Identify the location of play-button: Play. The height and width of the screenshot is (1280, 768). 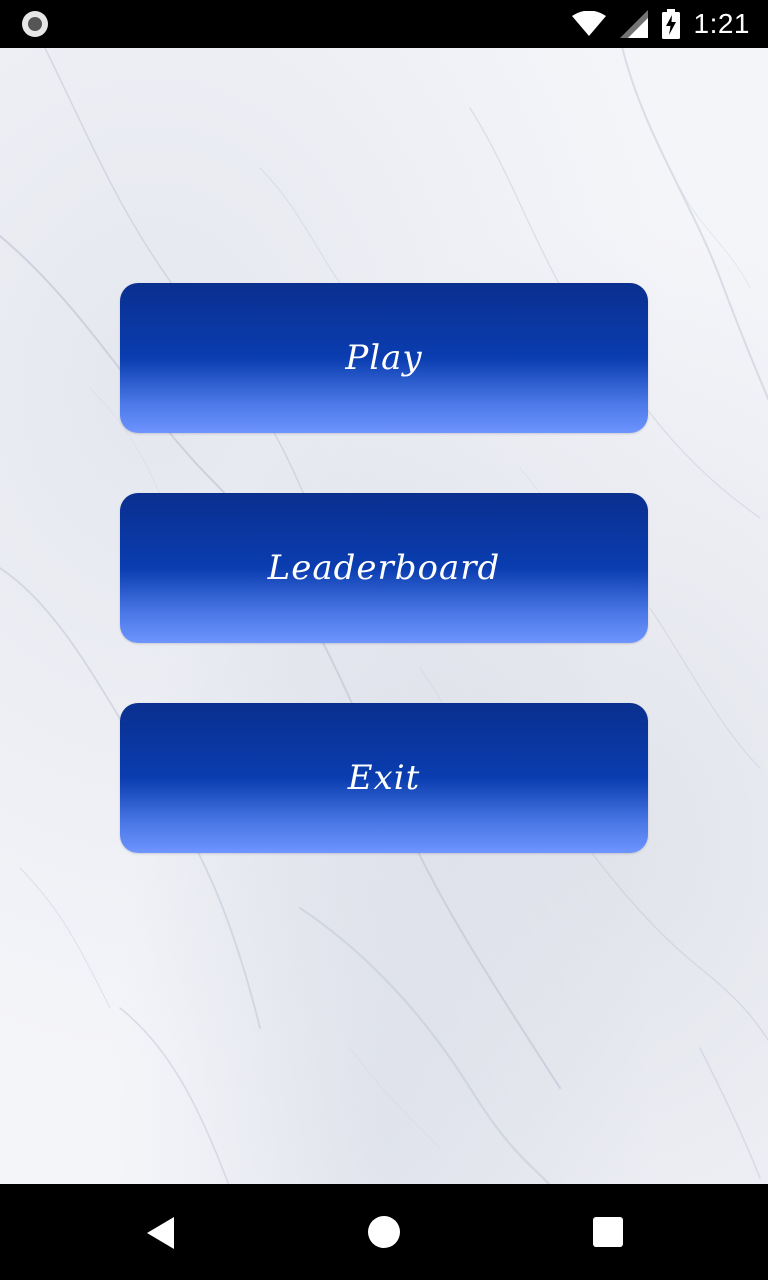
(384, 358).